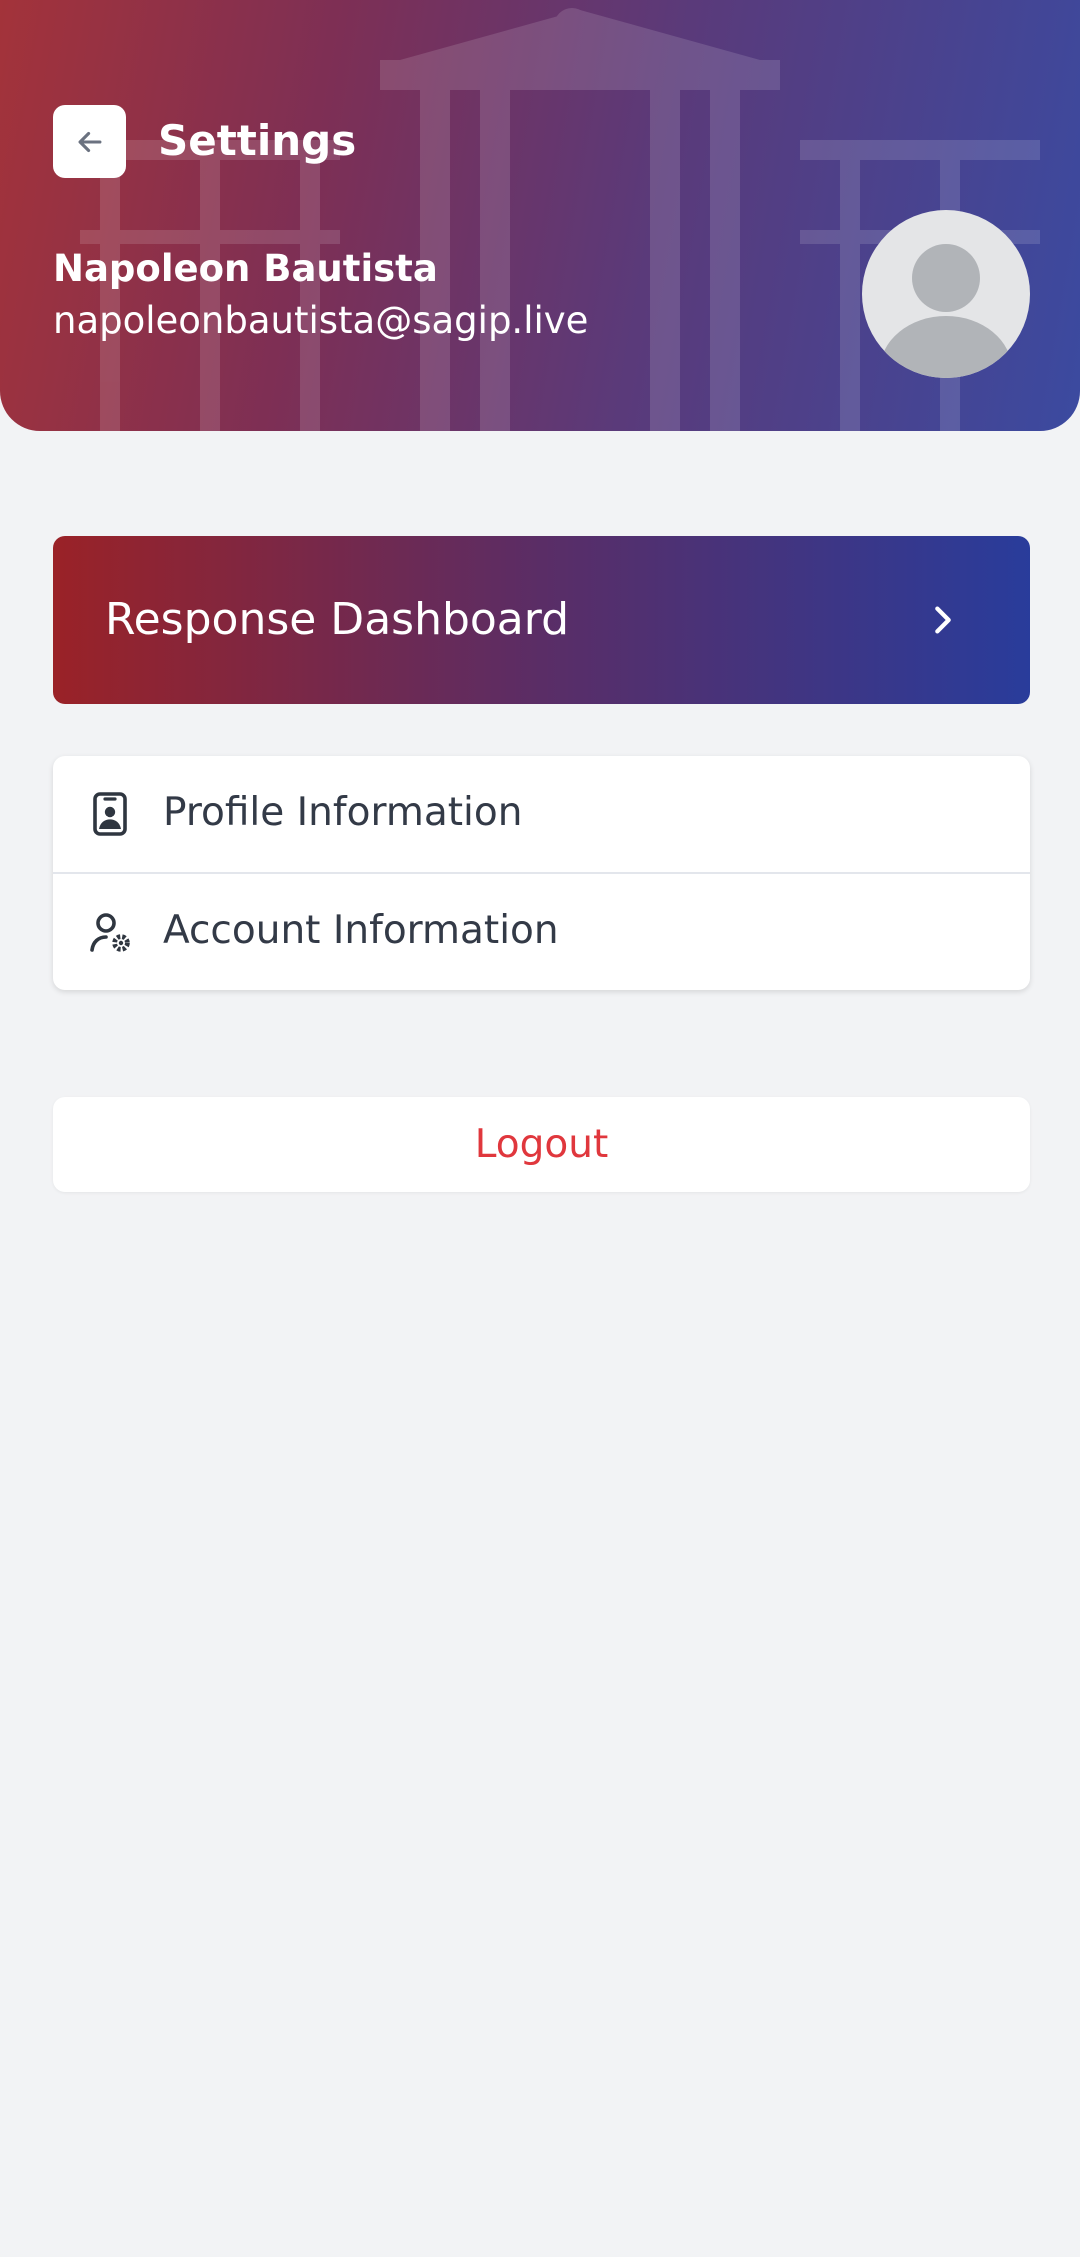 The image size is (1080, 2257). I want to click on logout-label: Logout, so click(541, 1144).